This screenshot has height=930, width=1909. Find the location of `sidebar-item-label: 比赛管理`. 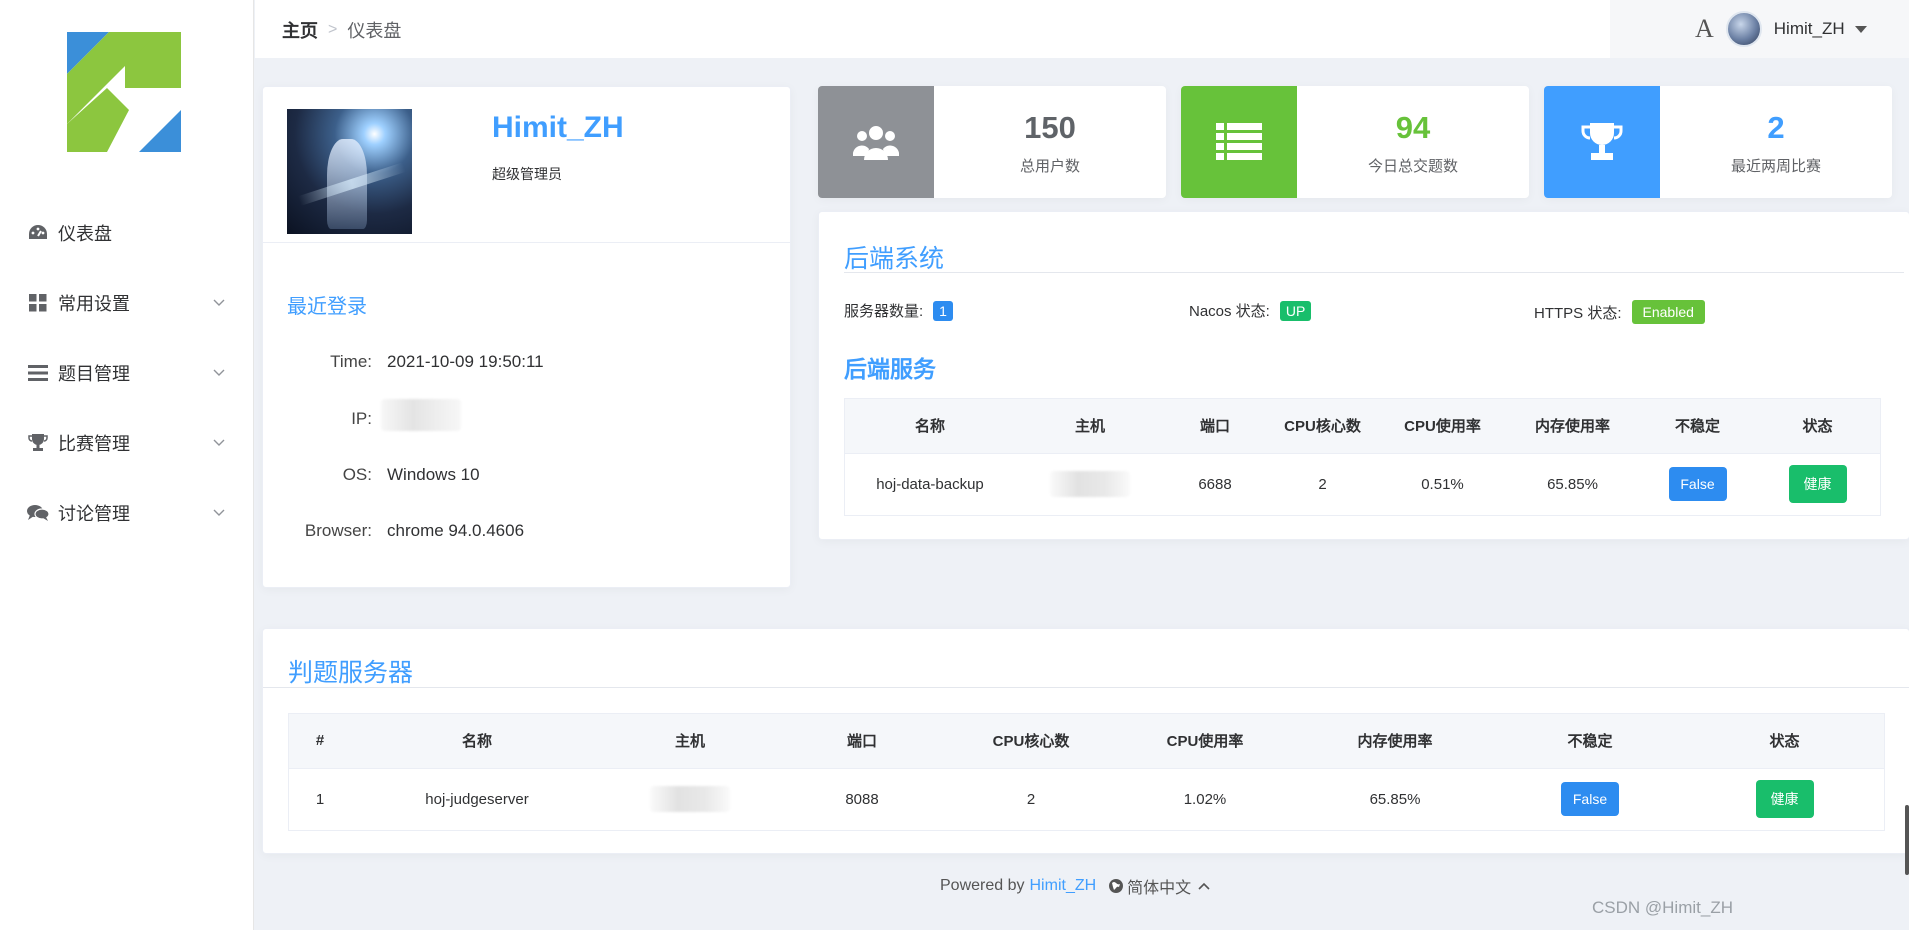

sidebar-item-label: 比赛管理 is located at coordinates (94, 444).